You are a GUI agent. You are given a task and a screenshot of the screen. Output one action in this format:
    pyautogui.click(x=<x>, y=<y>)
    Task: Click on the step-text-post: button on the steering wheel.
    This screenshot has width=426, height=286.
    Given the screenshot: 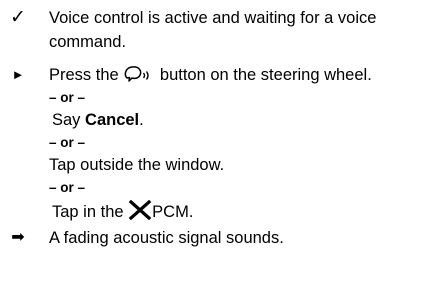 What is the action you would take?
    pyautogui.click(x=265, y=75)
    